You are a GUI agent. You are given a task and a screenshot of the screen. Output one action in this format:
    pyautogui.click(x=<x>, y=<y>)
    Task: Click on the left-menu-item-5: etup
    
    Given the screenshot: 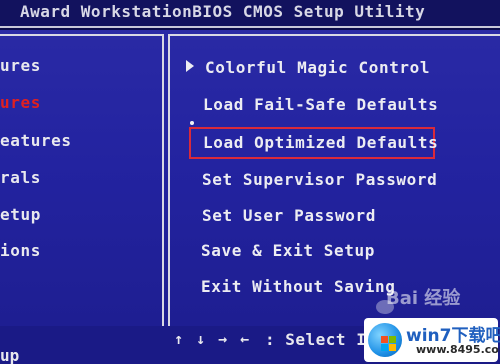 What is the action you would take?
    pyautogui.click(x=20, y=214)
    